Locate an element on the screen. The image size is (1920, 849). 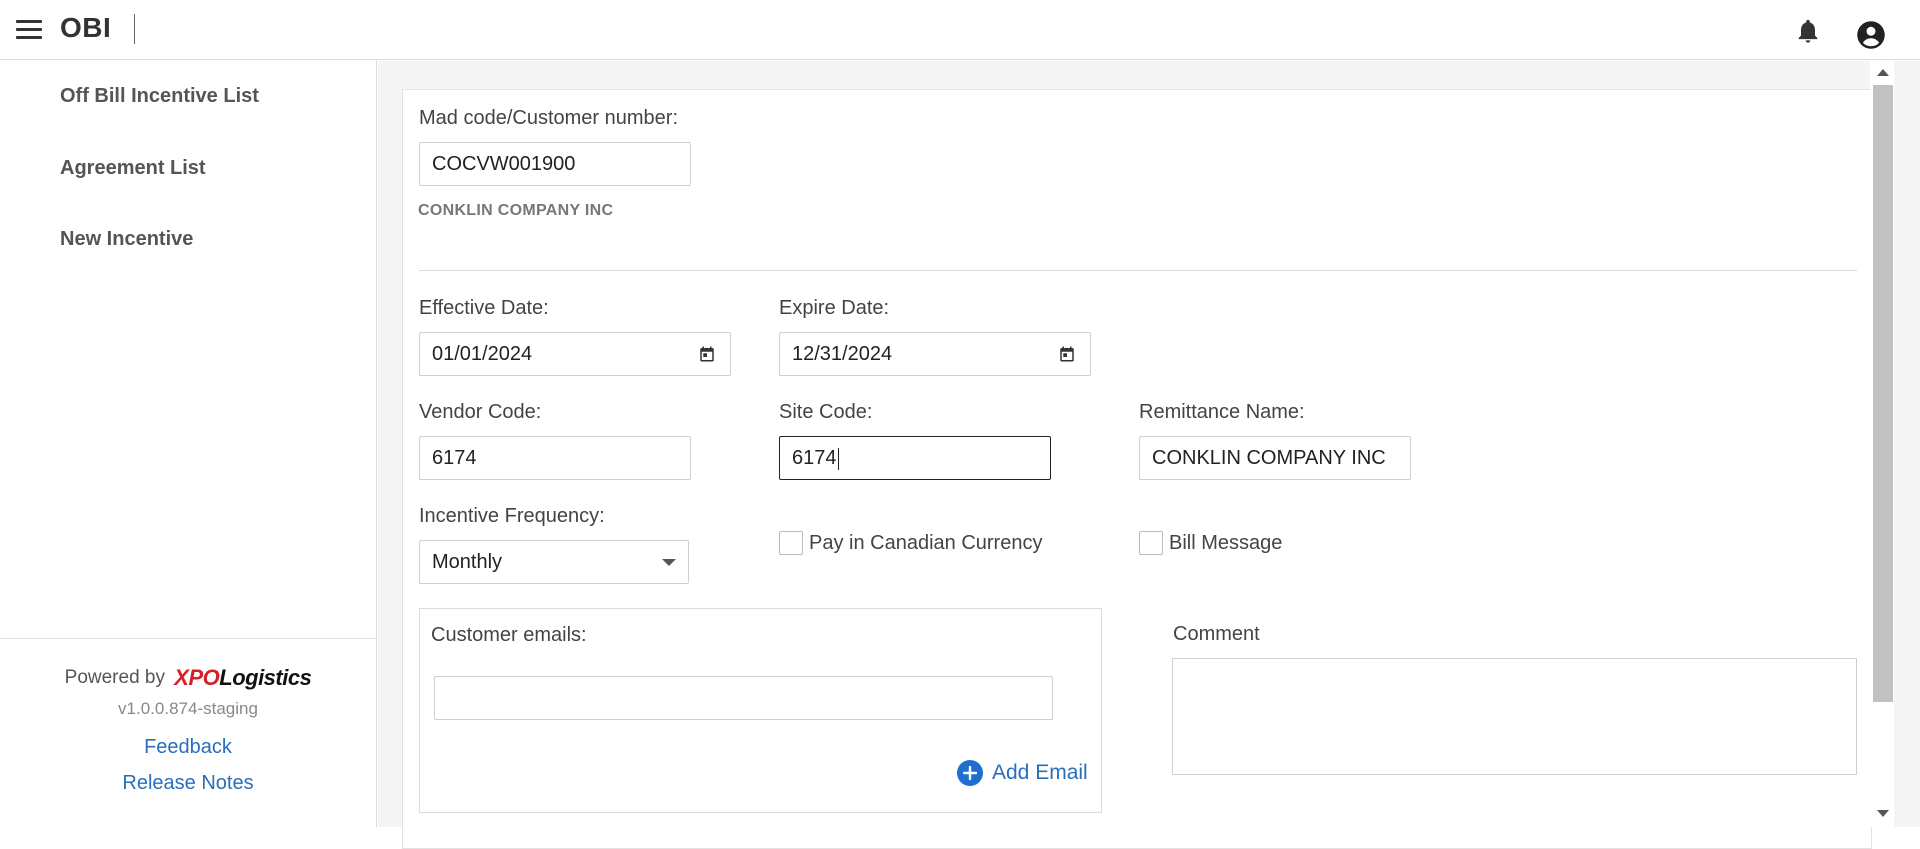
bill-message-checkbox is located at coordinates (1151, 543).